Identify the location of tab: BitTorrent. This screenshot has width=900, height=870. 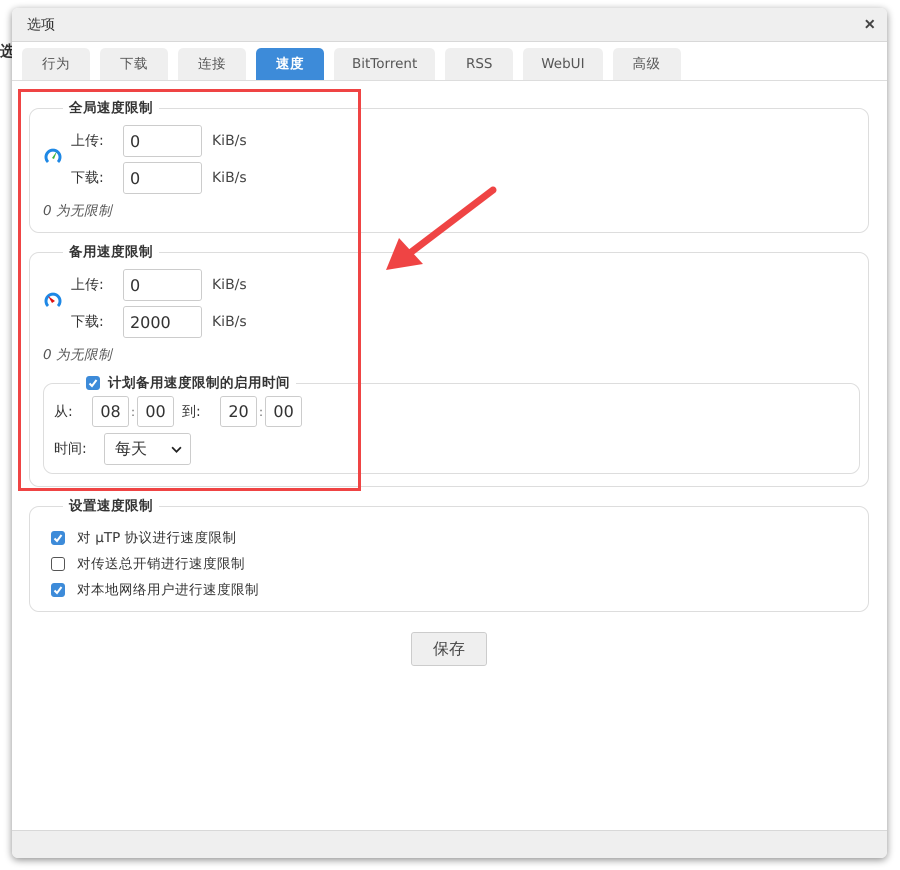
(385, 64).